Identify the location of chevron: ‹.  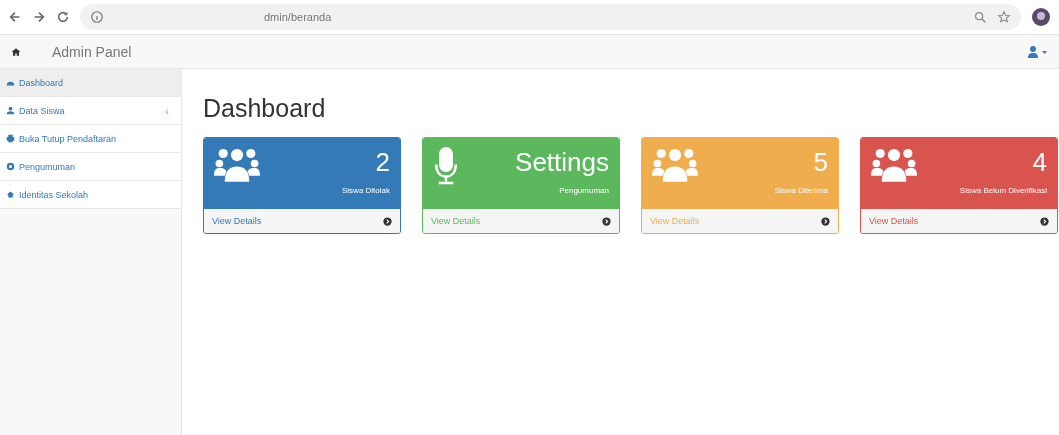
(167, 110).